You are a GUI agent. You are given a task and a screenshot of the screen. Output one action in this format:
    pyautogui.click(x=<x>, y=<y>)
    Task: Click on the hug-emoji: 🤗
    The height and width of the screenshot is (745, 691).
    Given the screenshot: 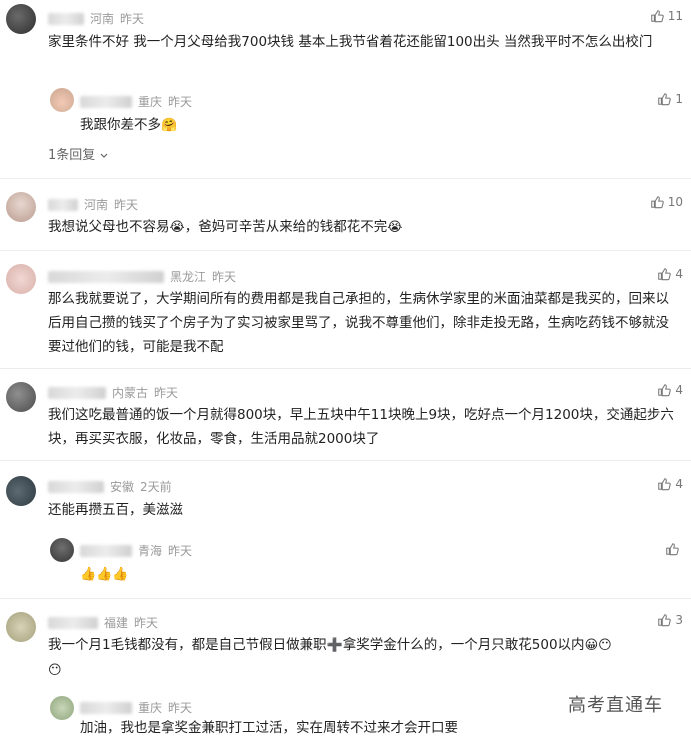 What is the action you would take?
    pyautogui.click(x=169, y=125)
    